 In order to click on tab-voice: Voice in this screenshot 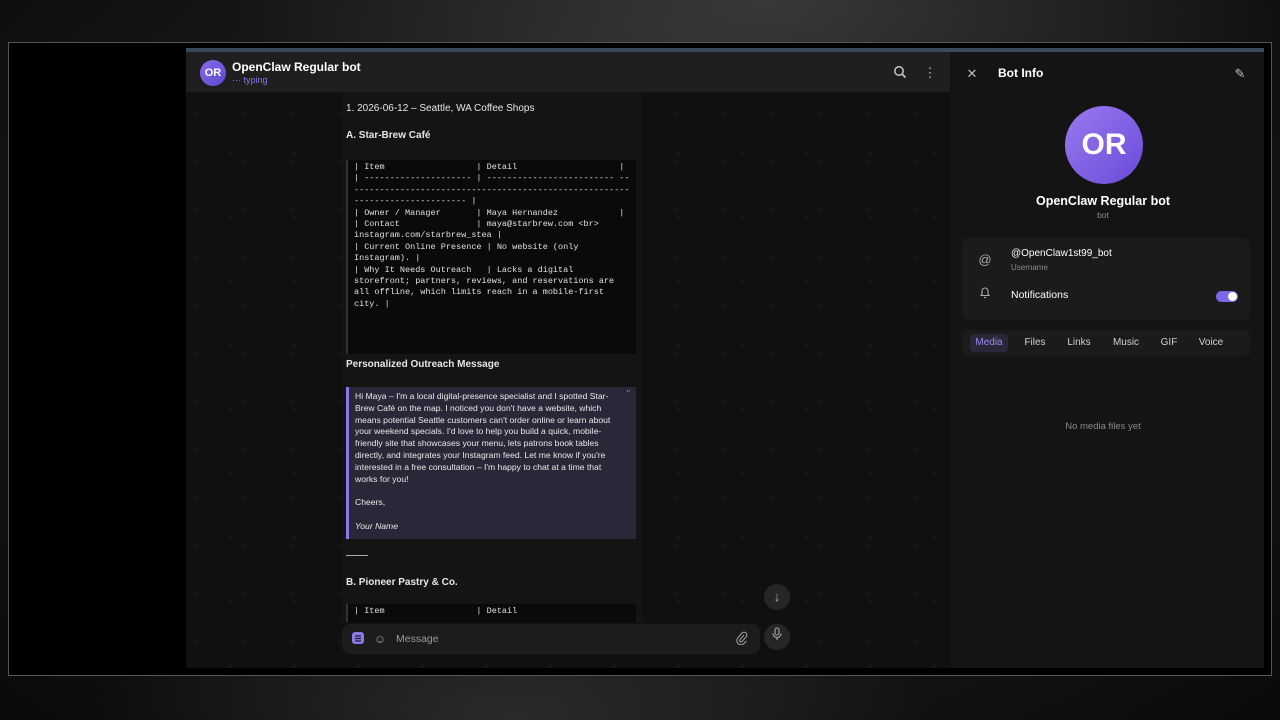, I will do `click(1211, 343)`.